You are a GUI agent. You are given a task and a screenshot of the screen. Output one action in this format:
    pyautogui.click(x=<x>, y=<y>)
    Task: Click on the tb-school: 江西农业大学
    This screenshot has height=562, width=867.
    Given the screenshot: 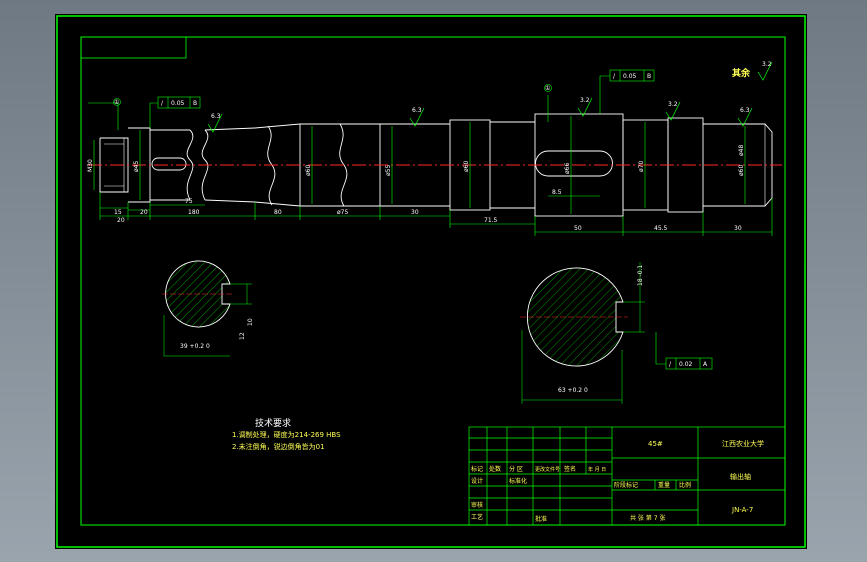 What is the action you would take?
    pyautogui.click(x=743, y=443)
    